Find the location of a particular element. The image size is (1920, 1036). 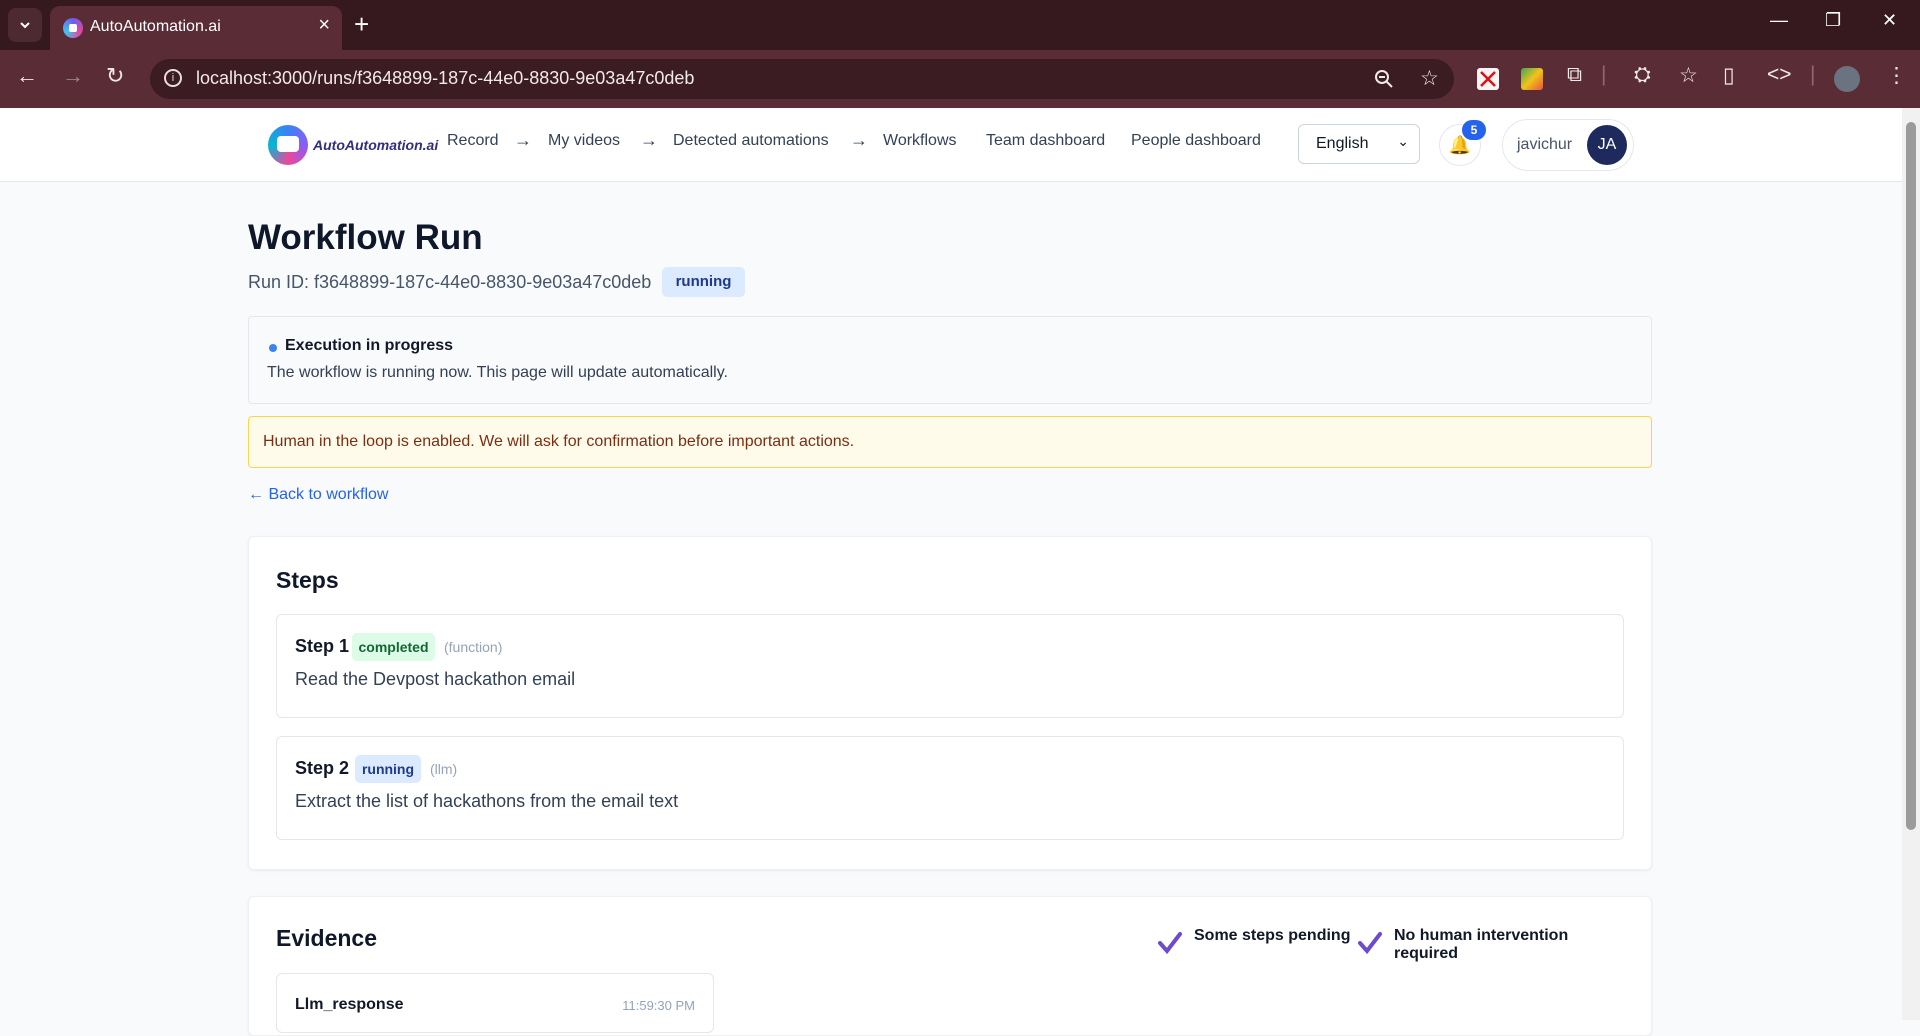

page-scrollbar is located at coordinates (1911, 564).